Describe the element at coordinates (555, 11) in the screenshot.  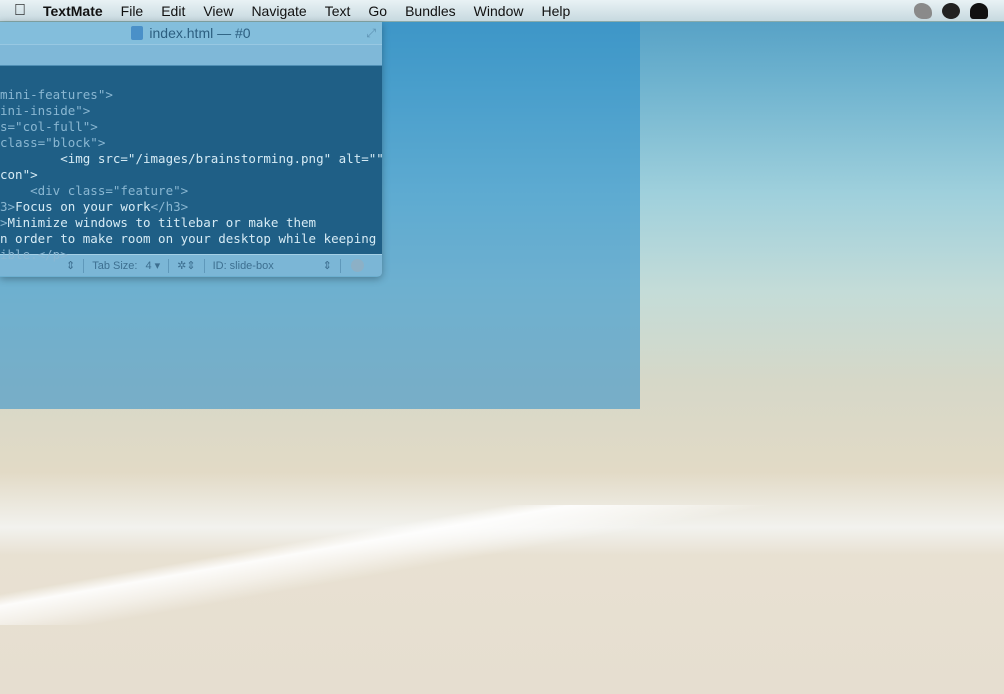
I see `menu-help: Help` at that location.